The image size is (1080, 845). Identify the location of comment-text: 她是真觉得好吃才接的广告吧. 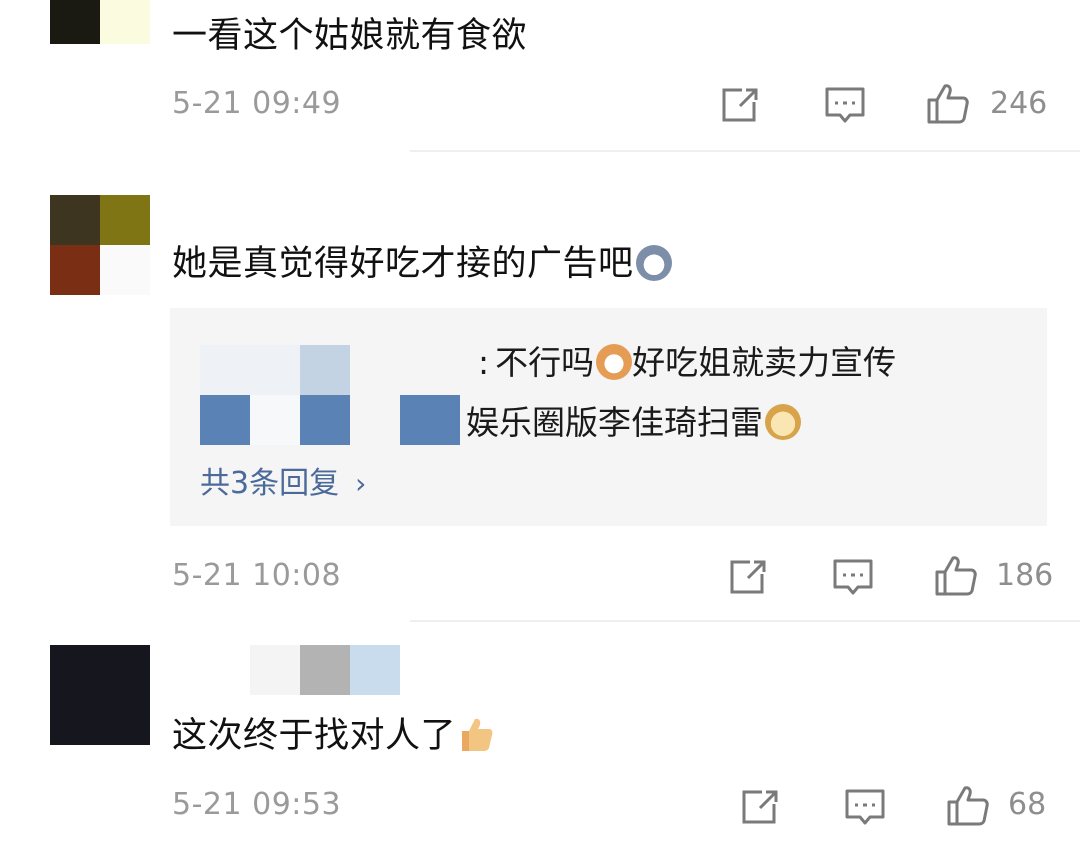
(422, 264).